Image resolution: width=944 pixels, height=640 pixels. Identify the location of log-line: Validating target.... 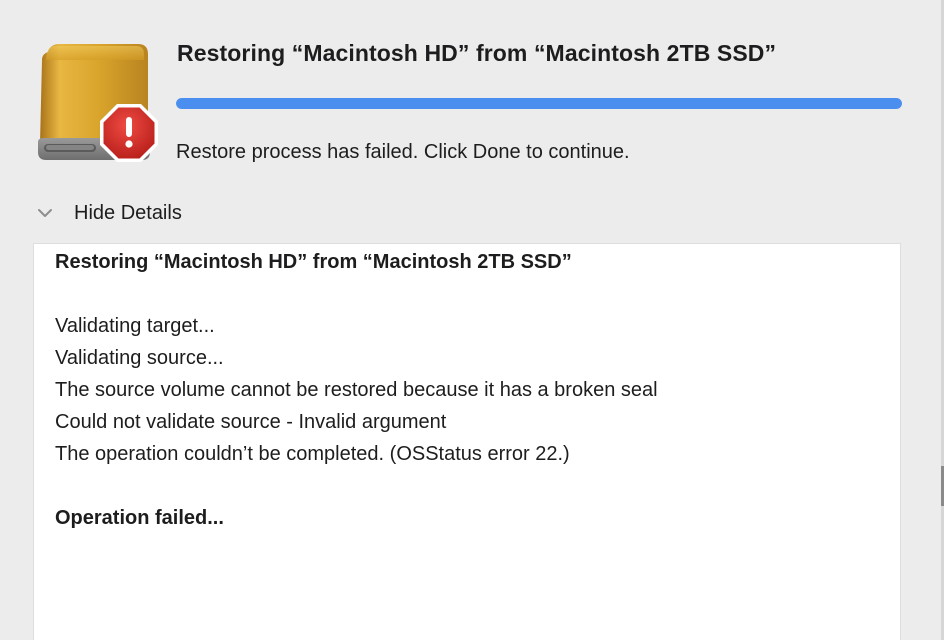
(135, 326).